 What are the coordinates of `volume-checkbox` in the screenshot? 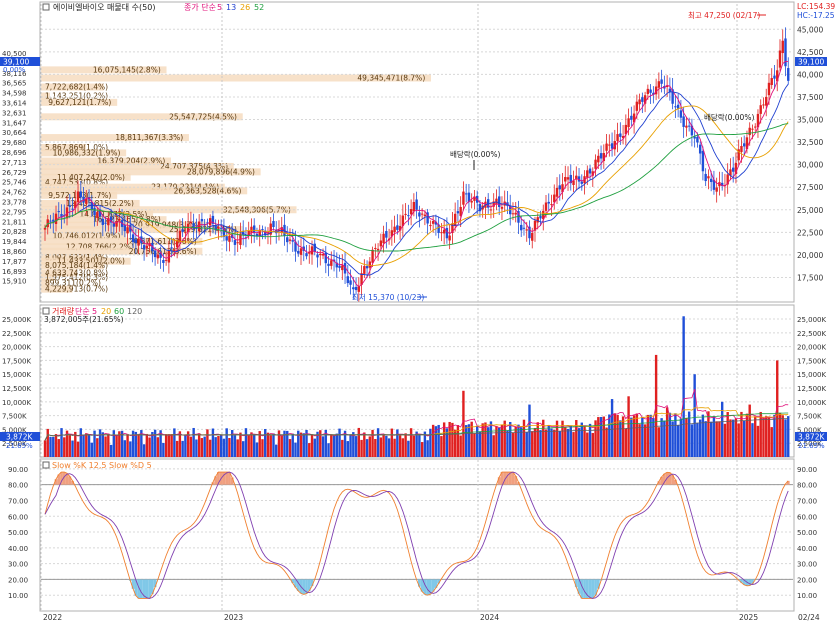 It's located at (46, 311).